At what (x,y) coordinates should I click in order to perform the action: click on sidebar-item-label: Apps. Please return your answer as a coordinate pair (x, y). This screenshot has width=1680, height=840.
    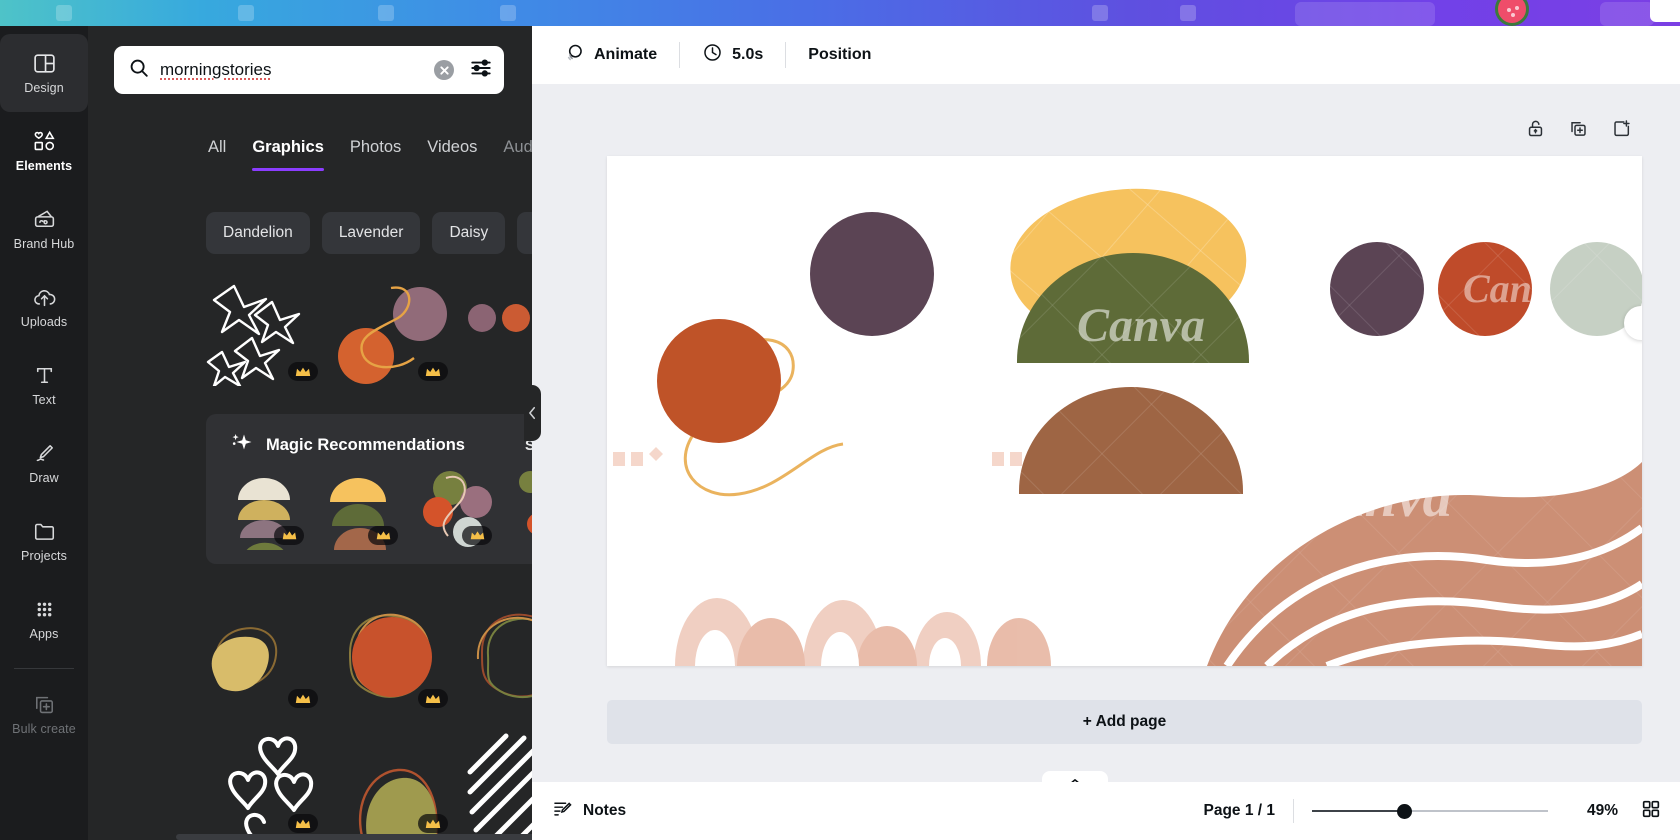
    Looking at the image, I should click on (44, 634).